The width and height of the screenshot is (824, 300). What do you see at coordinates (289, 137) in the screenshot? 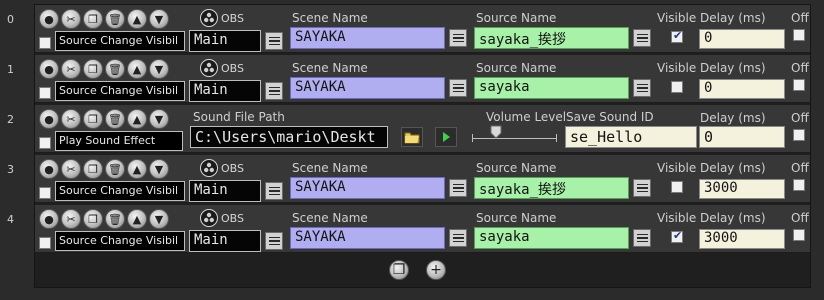
I see `sound-file-path-field: C:\Users\mario\Deskt` at bounding box center [289, 137].